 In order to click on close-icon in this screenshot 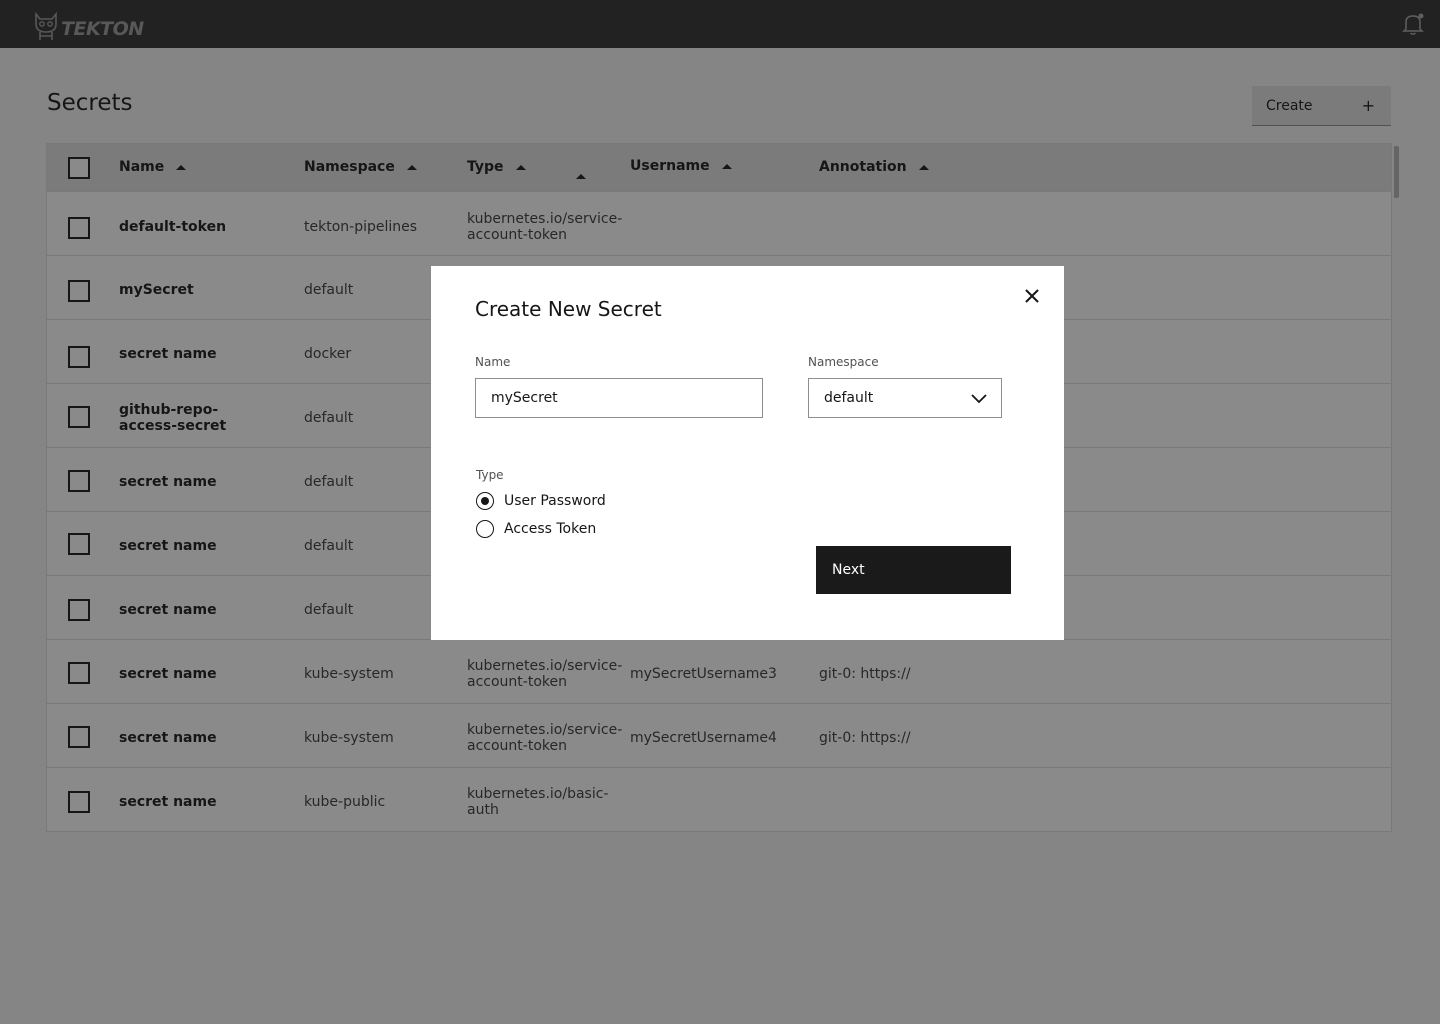, I will do `click(1032, 296)`.